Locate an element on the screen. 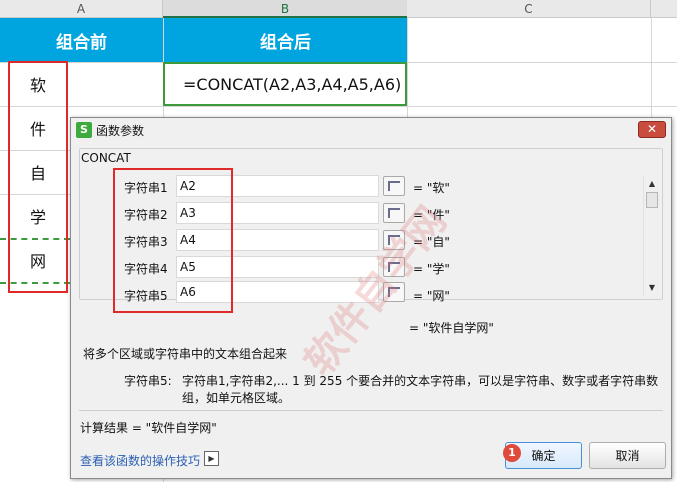  arg-result-1: = "软" is located at coordinates (431, 188).